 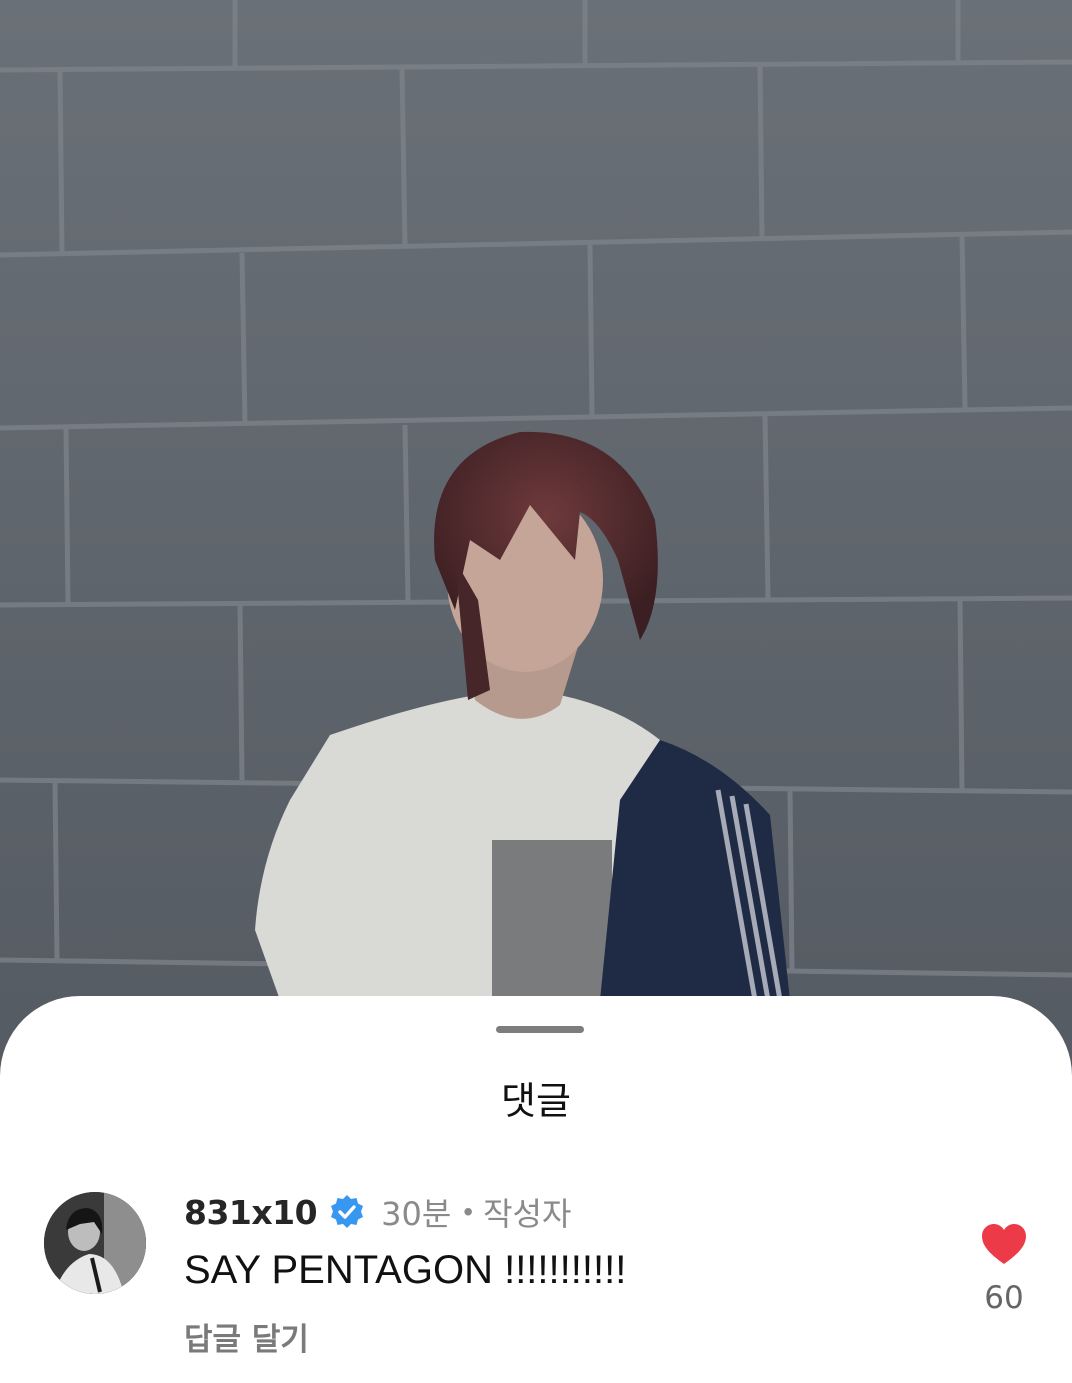 I want to click on comment-time: 30분, so click(x=416, y=1214).